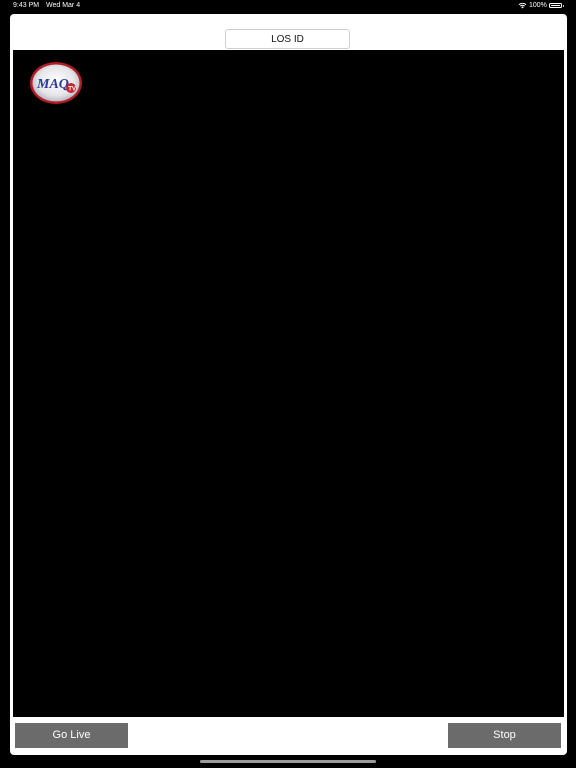  What do you see at coordinates (522, 5) in the screenshot?
I see `wifi-icon` at bounding box center [522, 5].